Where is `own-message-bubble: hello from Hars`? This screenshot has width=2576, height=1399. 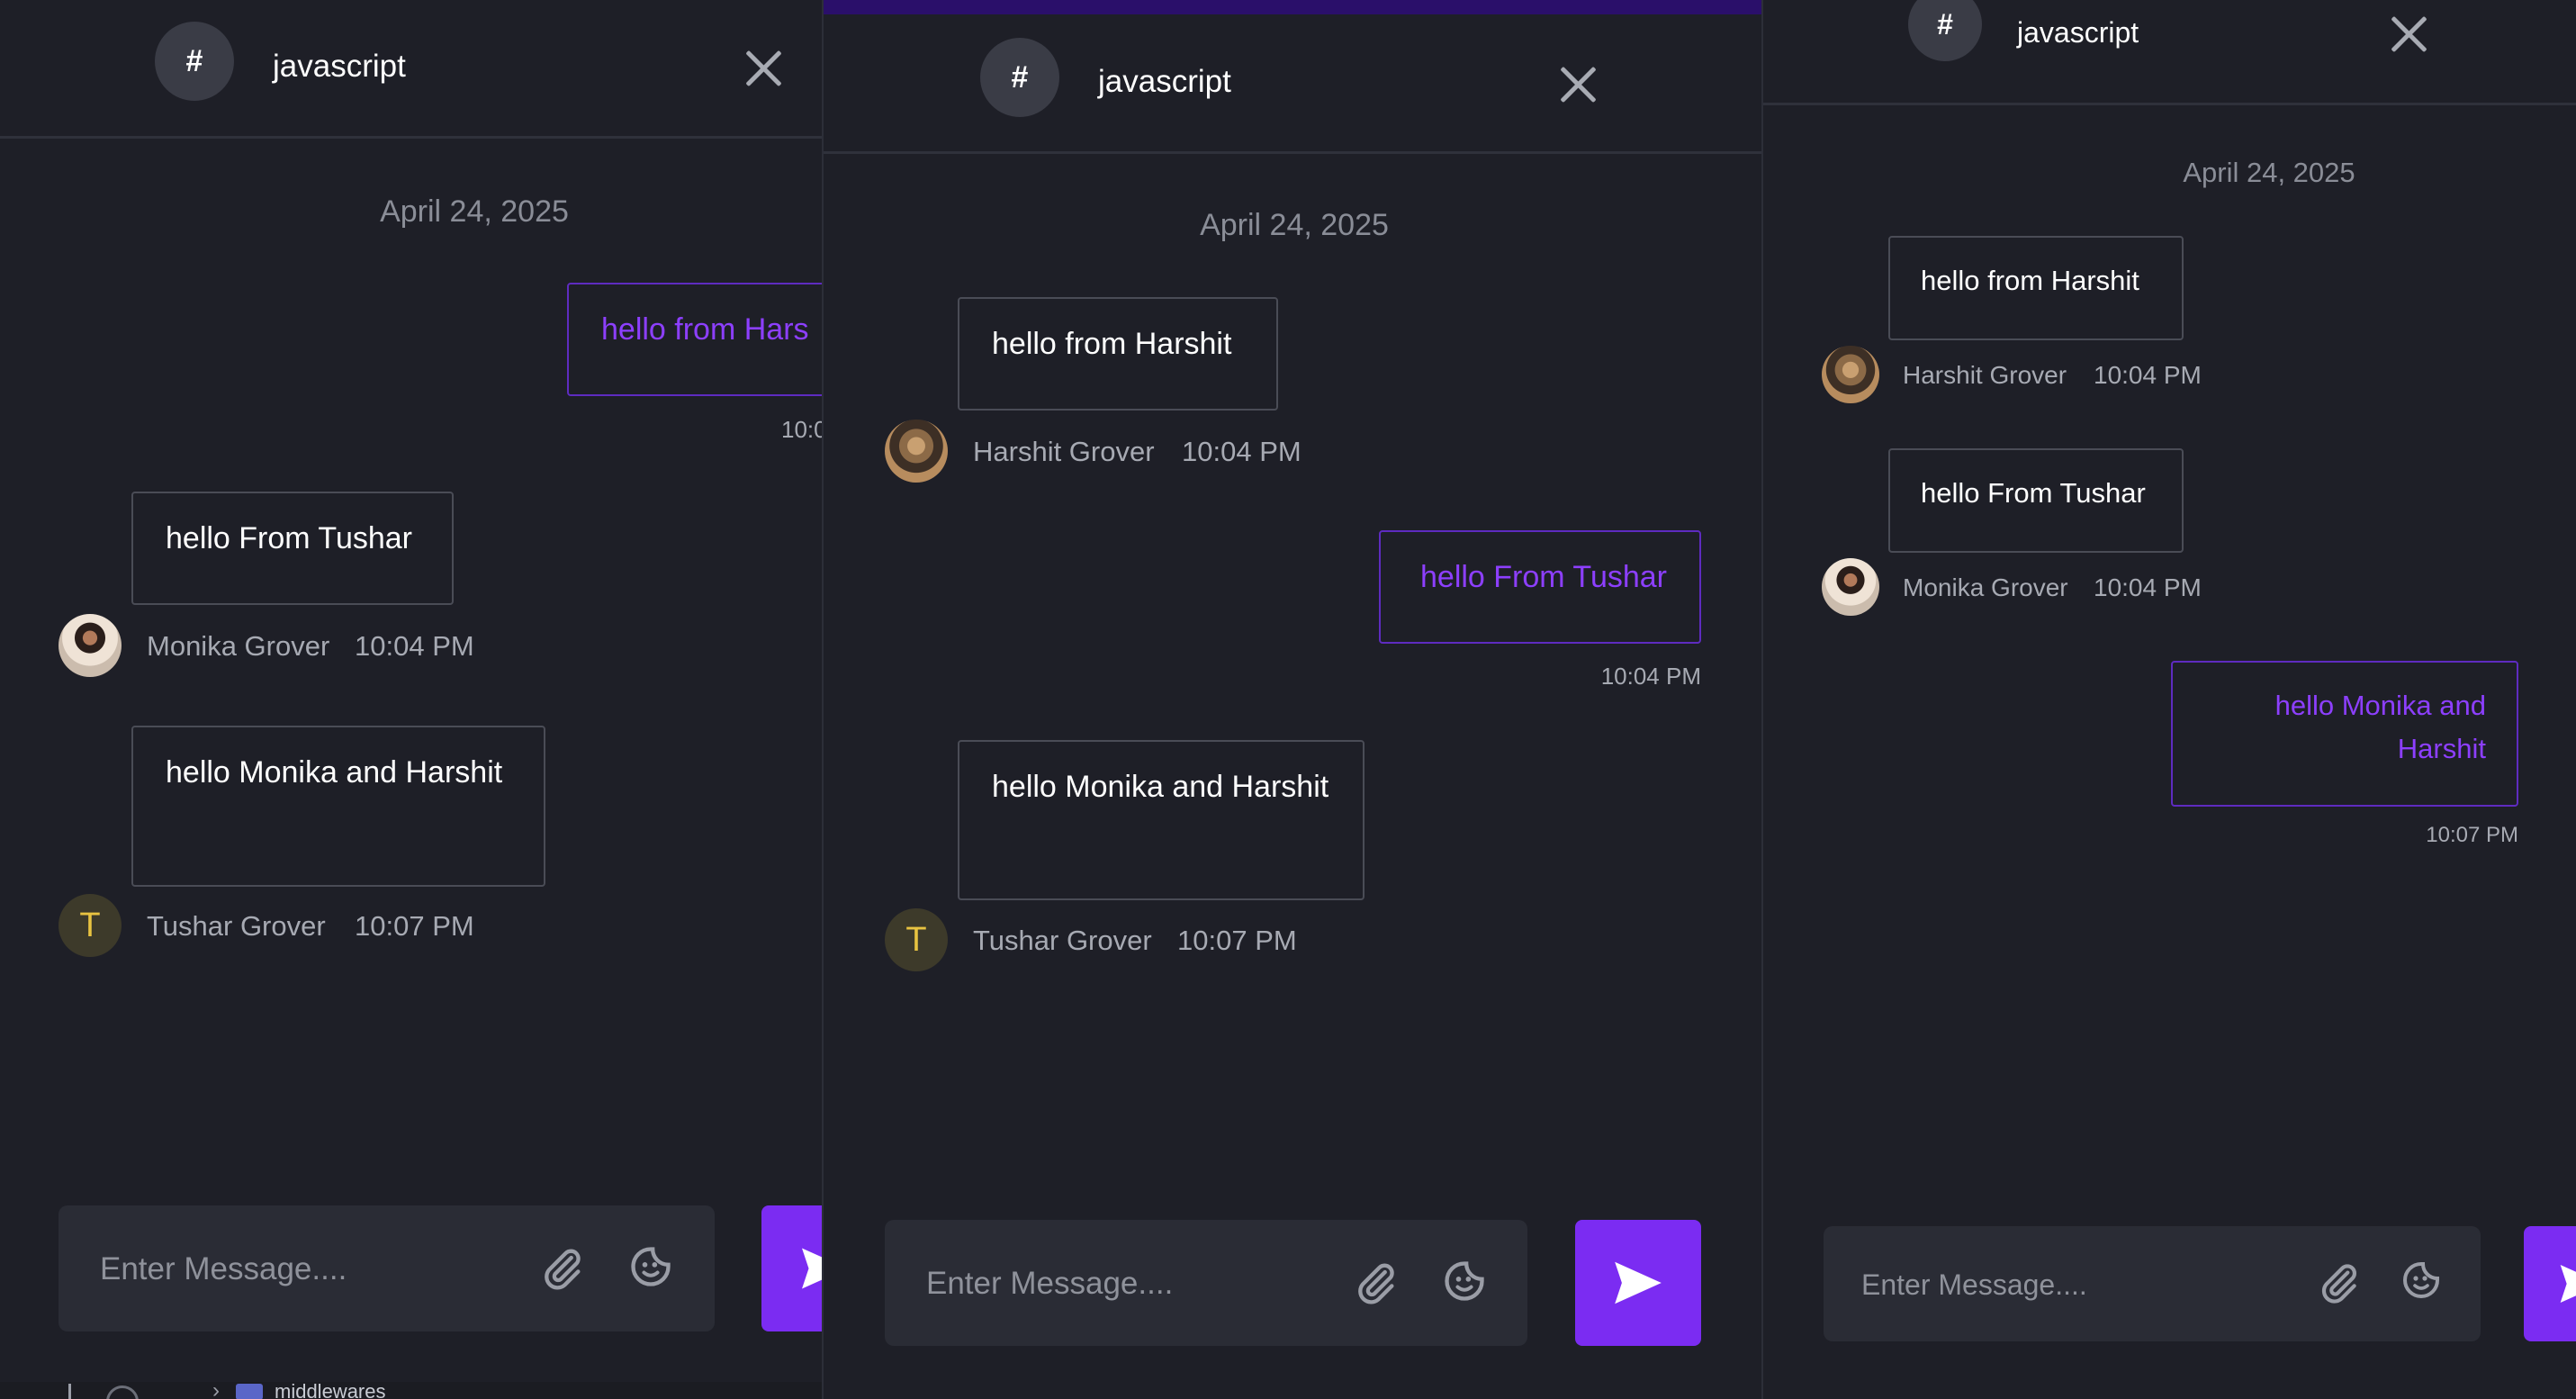
own-message-bubble: hello from Hars is located at coordinates (695, 339).